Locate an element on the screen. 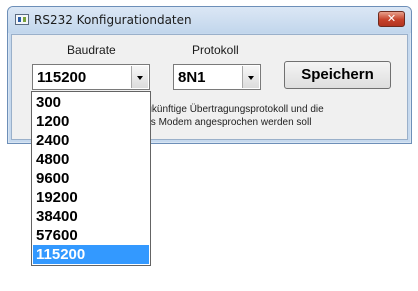 The image size is (418, 291). baudrate-option-115200: 115200 is located at coordinates (91, 254).